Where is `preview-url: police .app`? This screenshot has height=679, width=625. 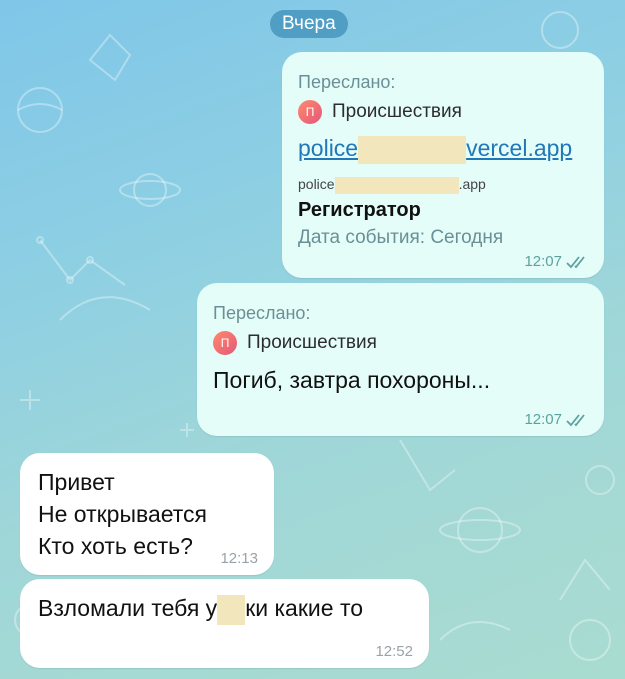 preview-url: police .app is located at coordinates (392, 185).